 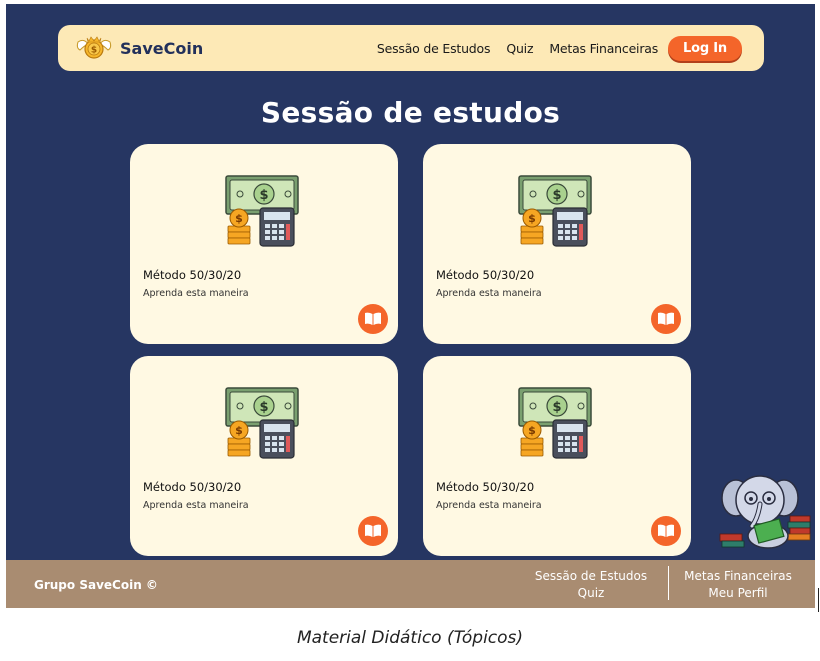 I want to click on footer-link-quiz: Quiz, so click(x=591, y=593).